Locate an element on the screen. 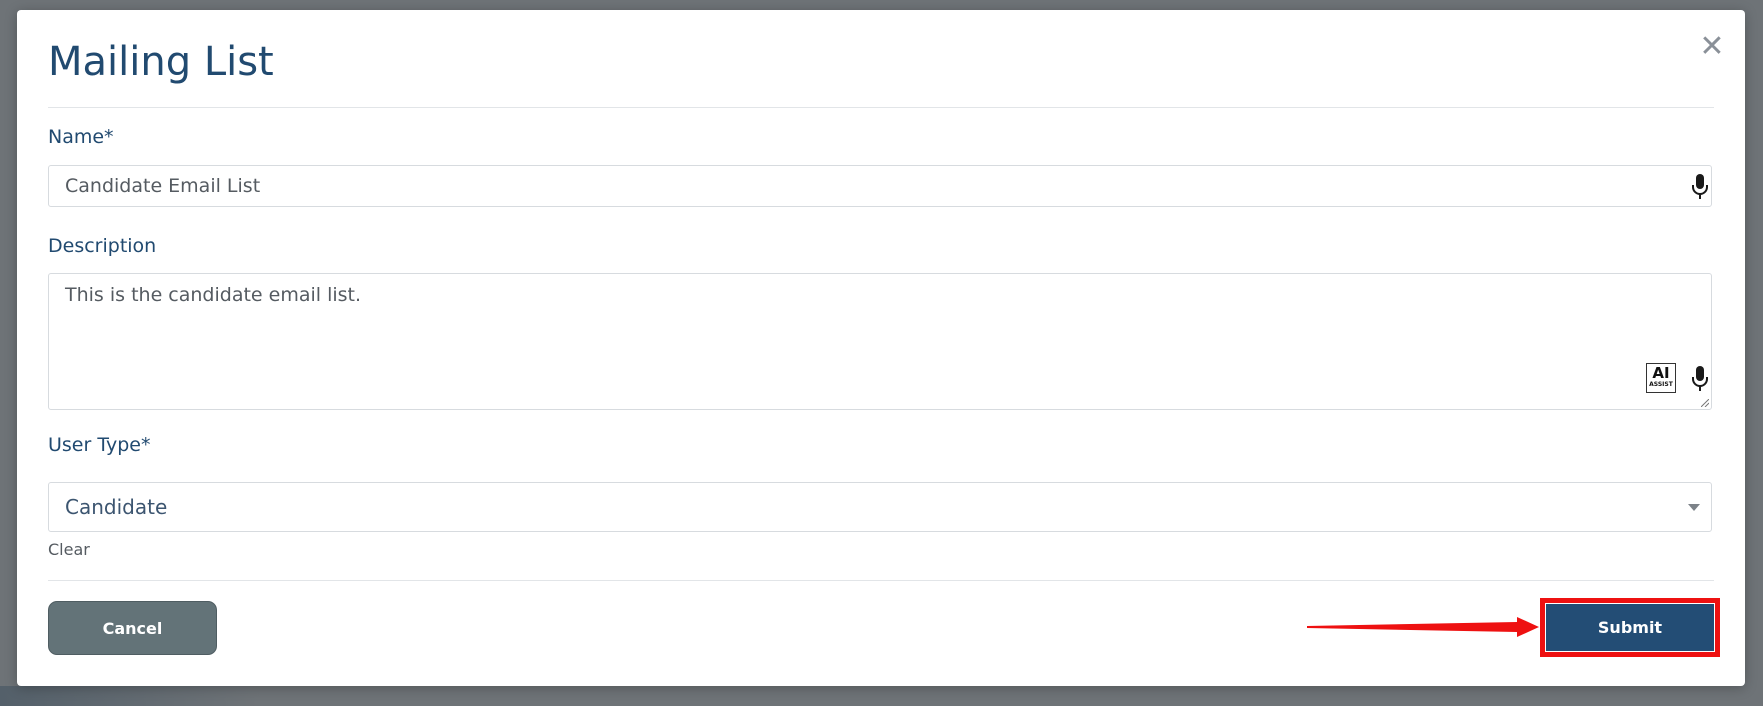 This screenshot has height=706, width=1763. ai-assist-icon-subtext: ASSIST is located at coordinates (1661, 384).